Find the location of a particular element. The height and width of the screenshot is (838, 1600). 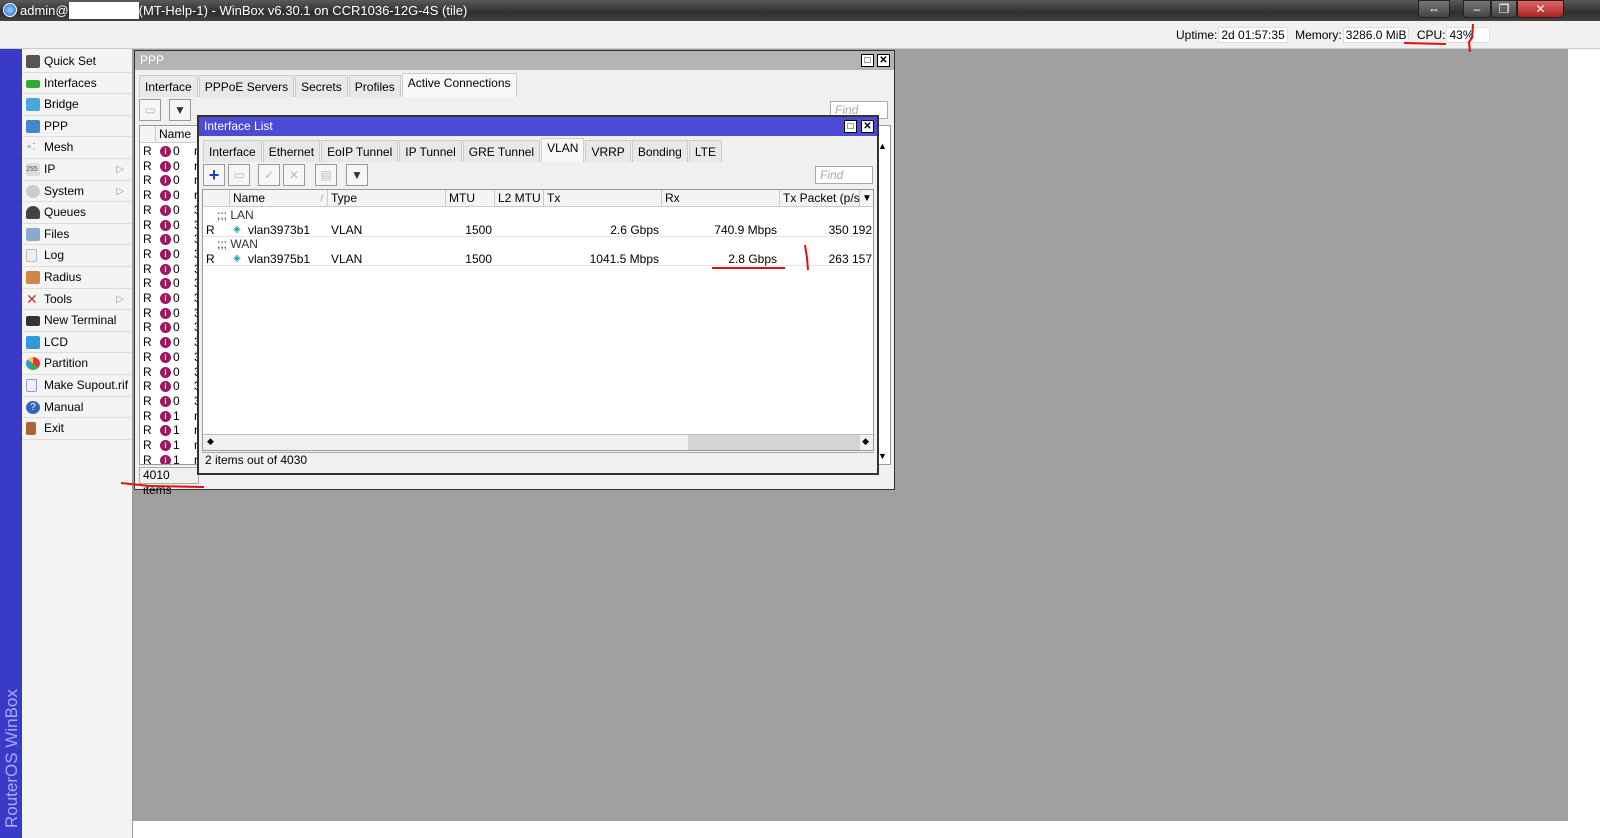

column-dropdown-icon: ▼ is located at coordinates (866, 198).